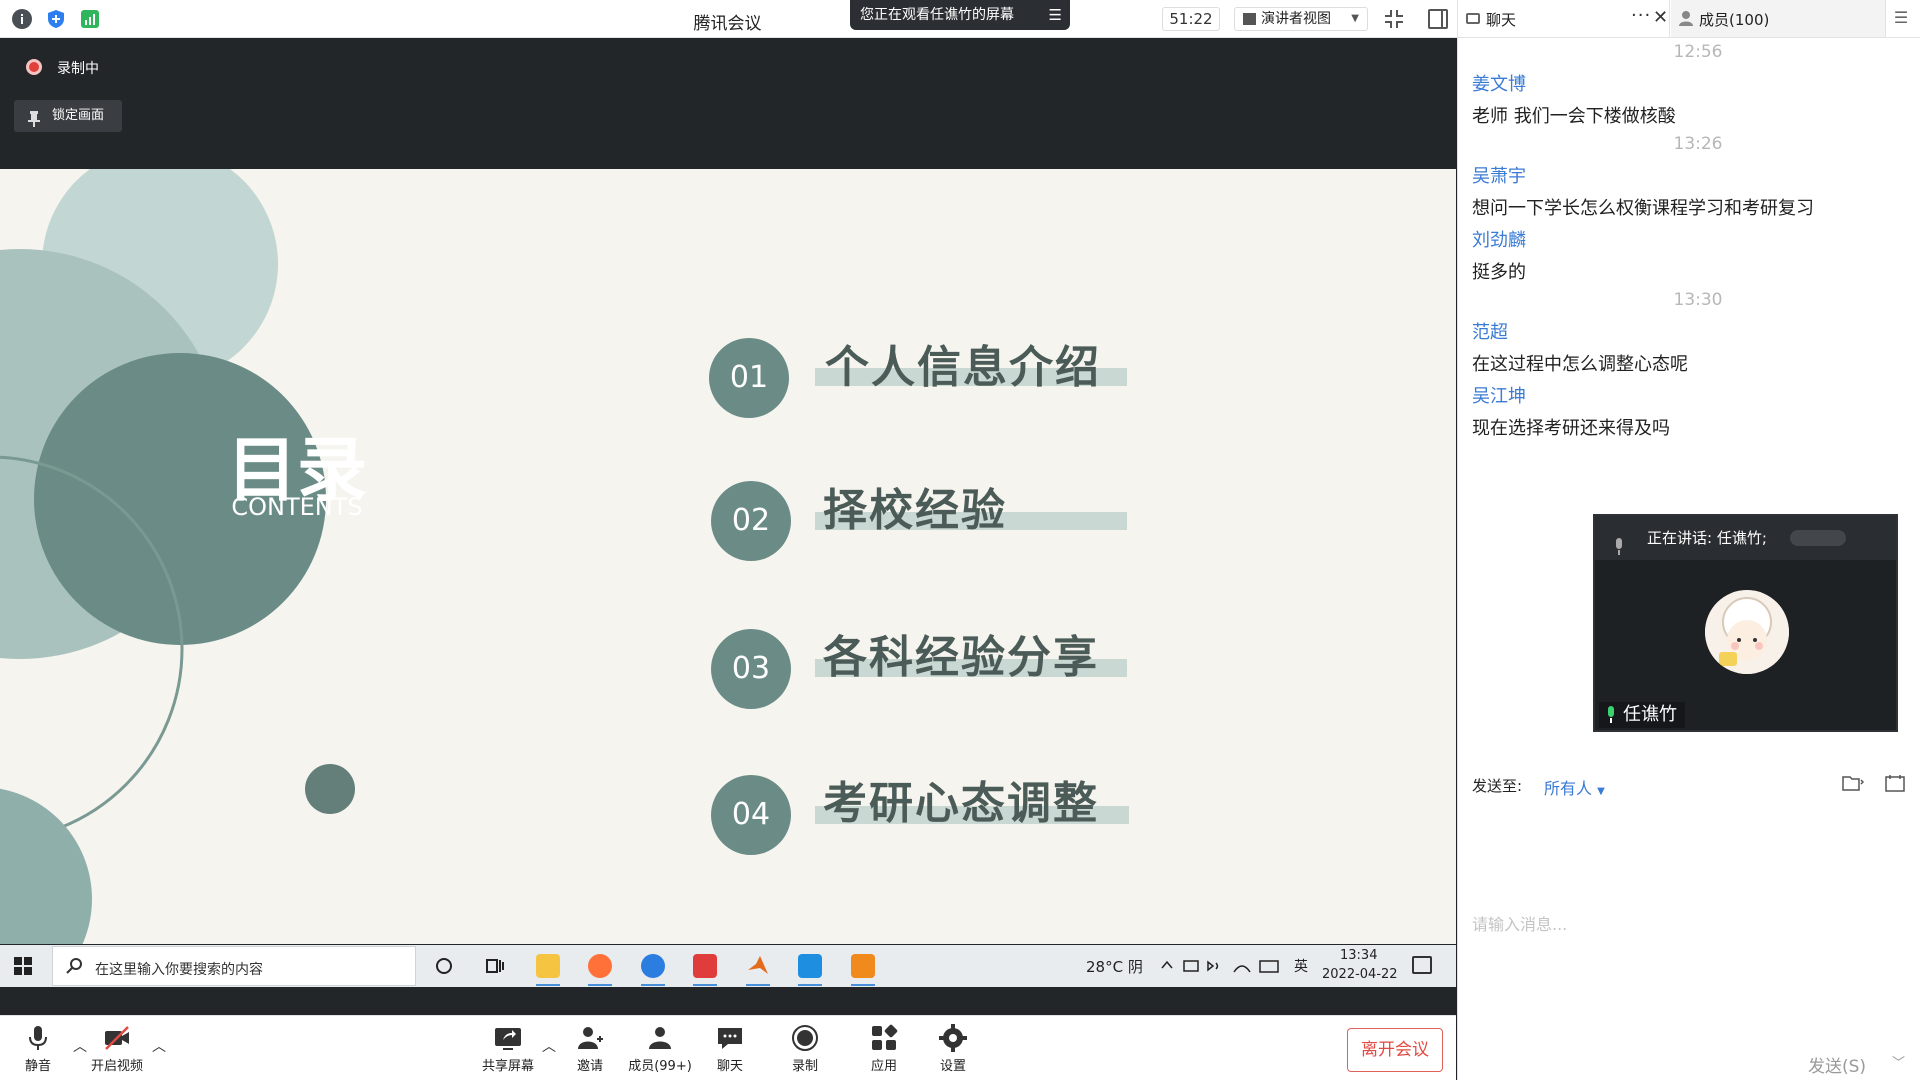 The height and width of the screenshot is (1080, 1920). What do you see at coordinates (1687, 924) in the screenshot?
I see `chat-message-input` at bounding box center [1687, 924].